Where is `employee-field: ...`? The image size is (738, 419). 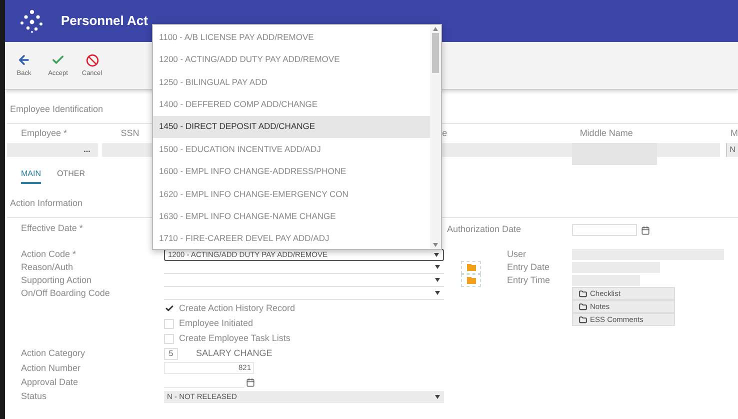
employee-field: ... is located at coordinates (52, 150).